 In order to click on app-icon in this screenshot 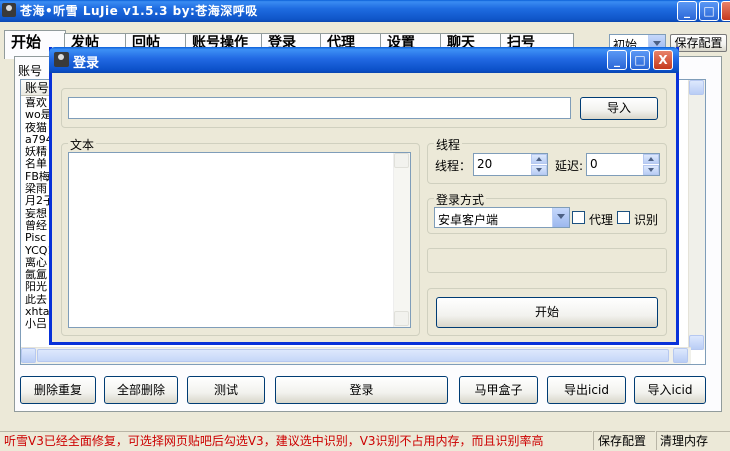, I will do `click(9, 10)`.